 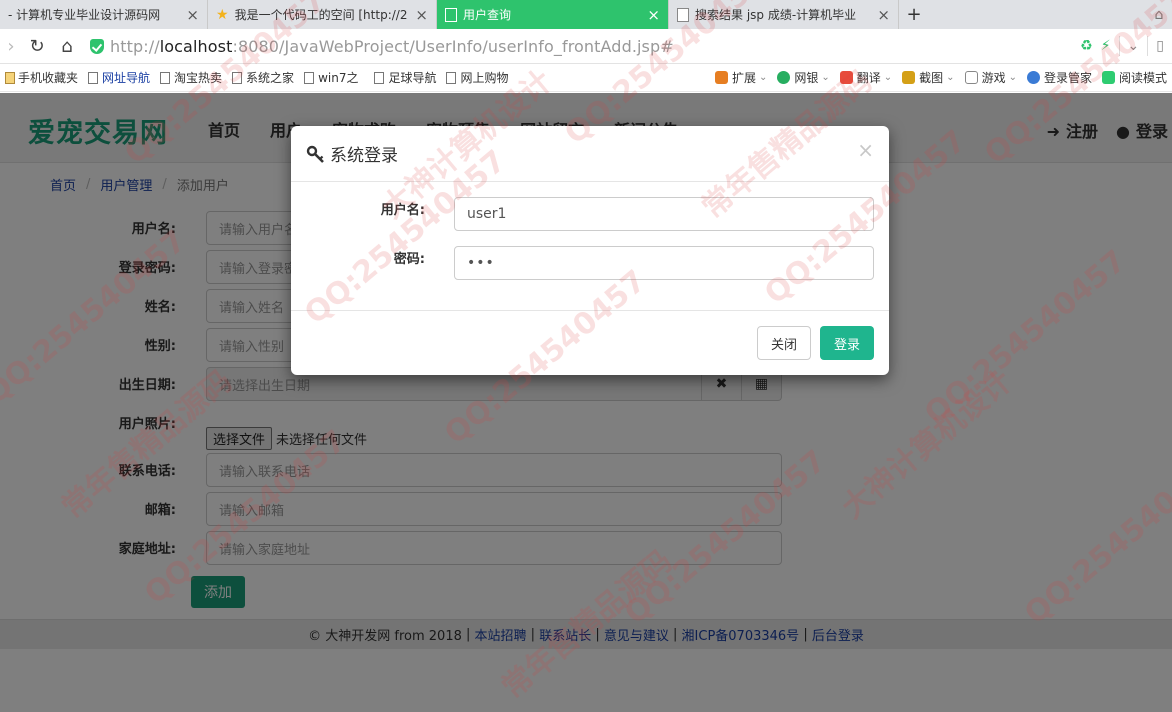 What do you see at coordinates (991, 77) in the screenshot?
I see `games-button: 游戏 ⌄` at bounding box center [991, 77].